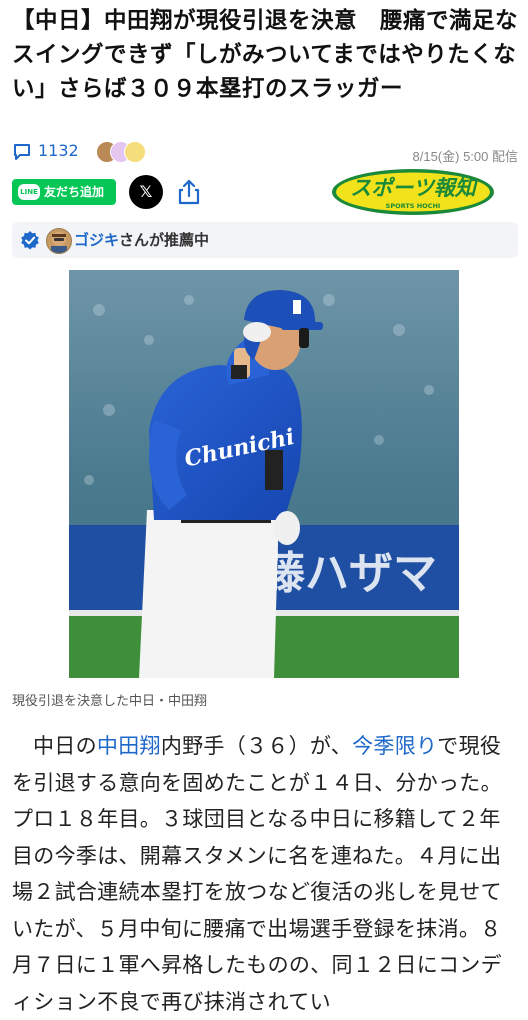 This screenshot has width=528, height=1020. I want to click on grin-face-icon, so click(135, 152).